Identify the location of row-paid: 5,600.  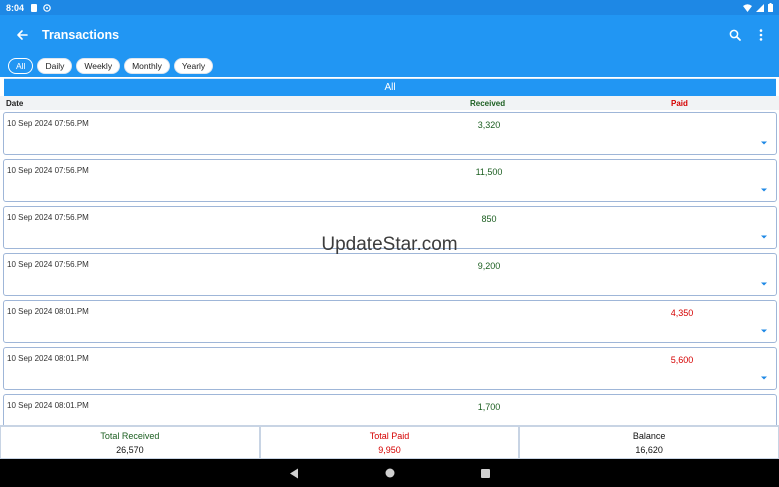
(682, 360).